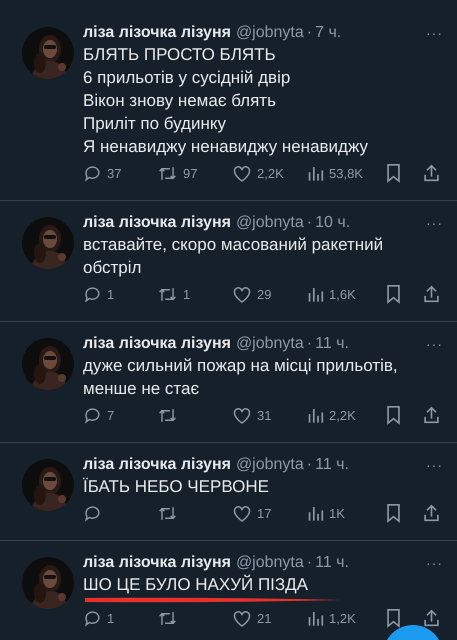 This screenshot has width=457, height=640. I want to click on post-time: 7 ч., so click(328, 33).